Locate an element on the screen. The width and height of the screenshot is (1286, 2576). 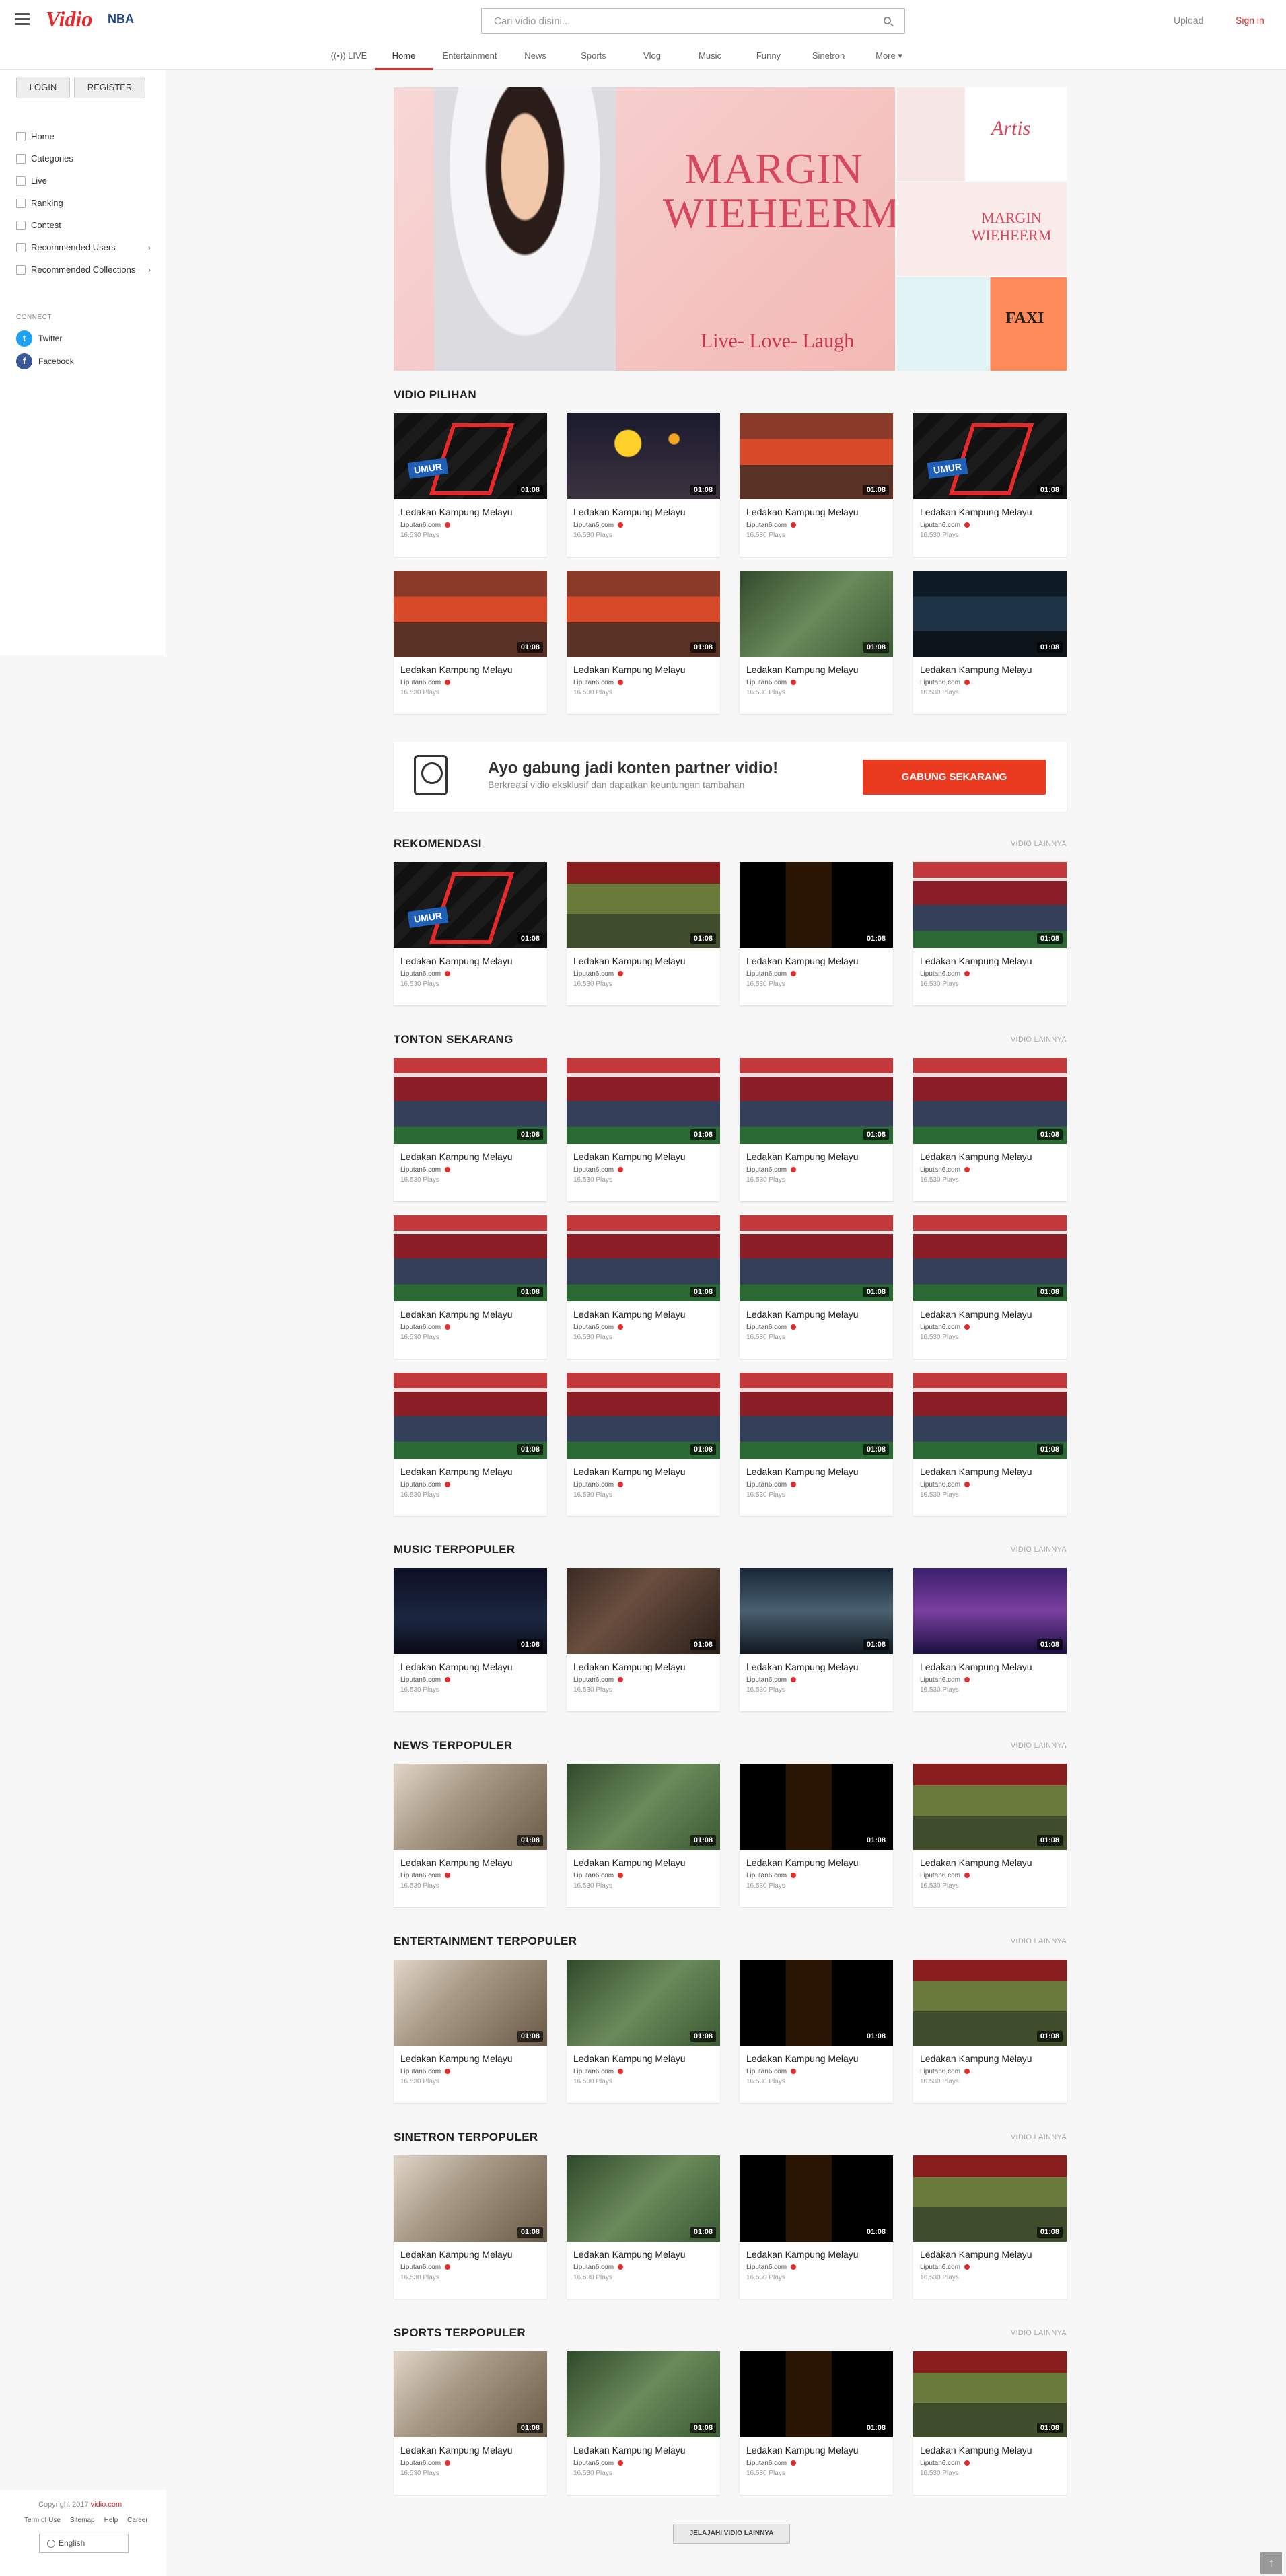
tab-live: ((•)) LIVE is located at coordinates (349, 57).